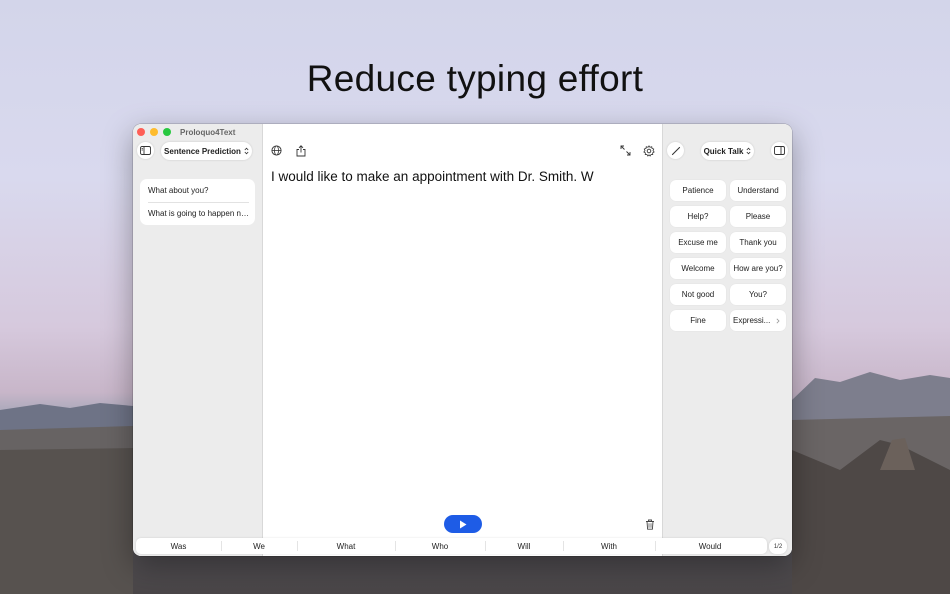  I want to click on quick-talk-select: Quick Talk, so click(727, 151).